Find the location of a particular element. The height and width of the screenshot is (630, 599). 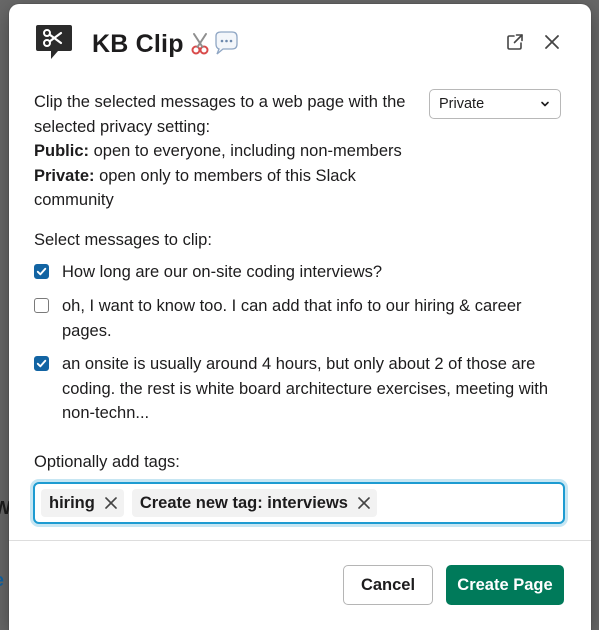

scissors-and-speech-balloon-emoji is located at coordinates (215, 44).